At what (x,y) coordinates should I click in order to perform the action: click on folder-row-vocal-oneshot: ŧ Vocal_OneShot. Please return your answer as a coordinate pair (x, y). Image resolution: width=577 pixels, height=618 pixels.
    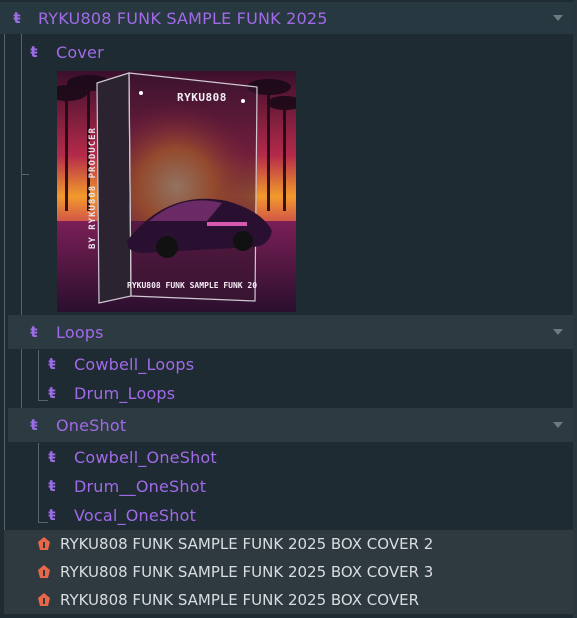
    Looking at the image, I should click on (288, 515).